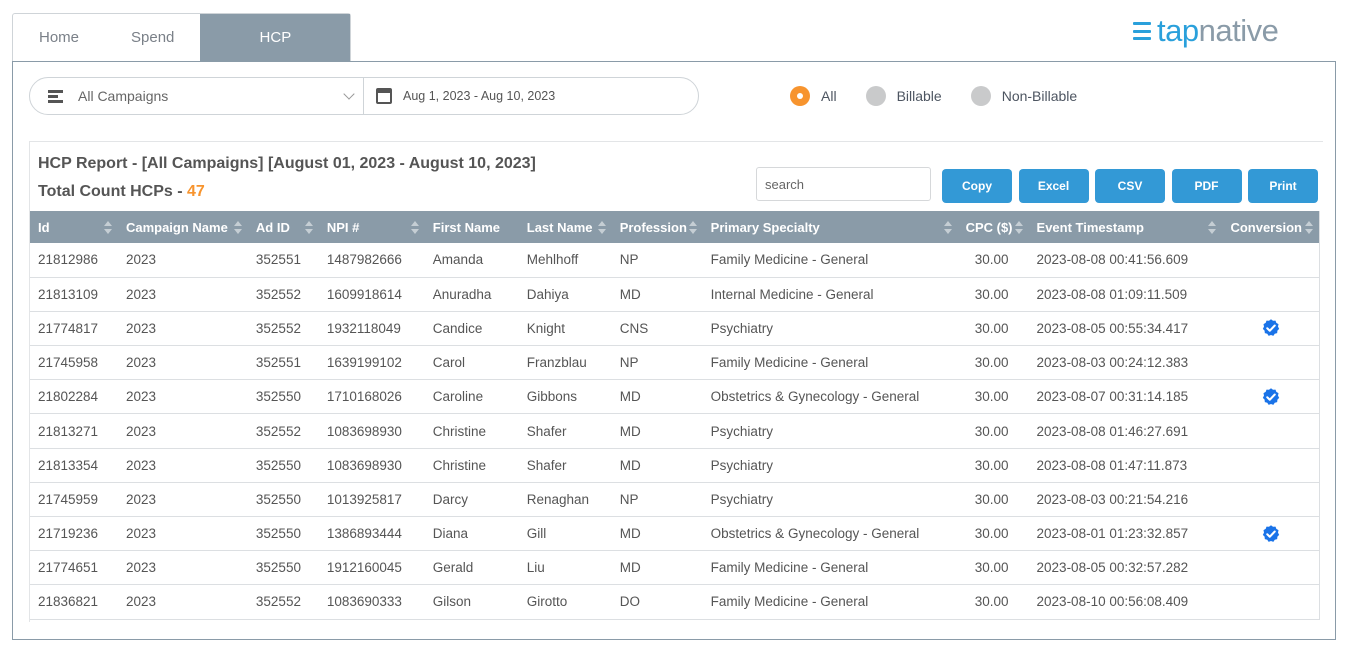  What do you see at coordinates (152, 38) in the screenshot?
I see `tab-spend: Spend` at bounding box center [152, 38].